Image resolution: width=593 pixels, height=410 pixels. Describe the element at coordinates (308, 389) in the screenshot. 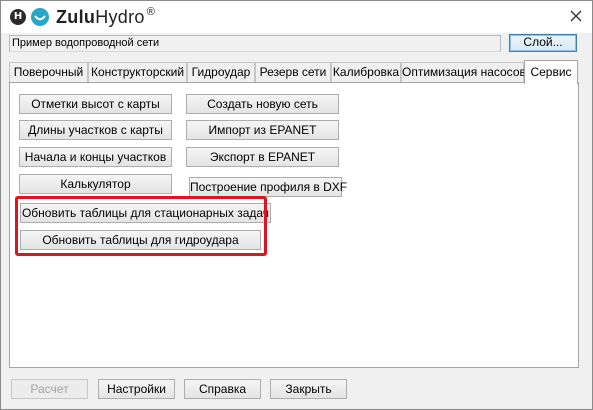

I see `close-button: Закрыть` at that location.